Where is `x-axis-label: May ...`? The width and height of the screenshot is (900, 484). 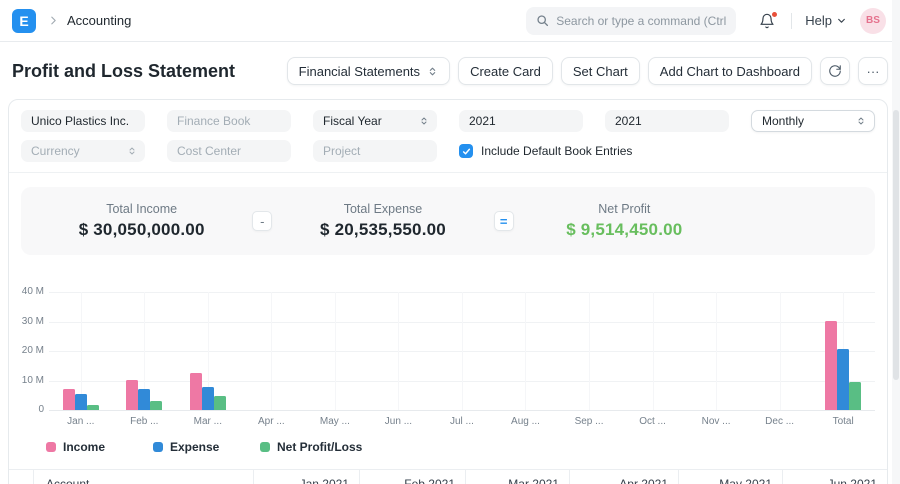 x-axis-label: May ... is located at coordinates (334, 421).